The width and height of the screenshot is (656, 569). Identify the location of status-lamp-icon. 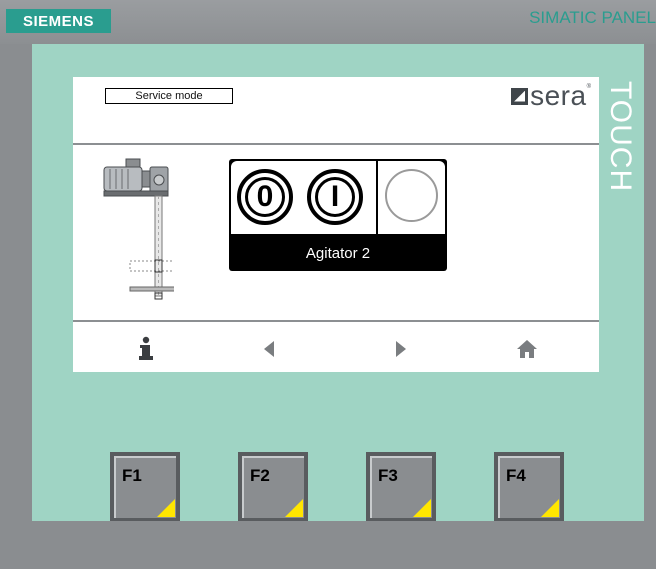
(411, 195).